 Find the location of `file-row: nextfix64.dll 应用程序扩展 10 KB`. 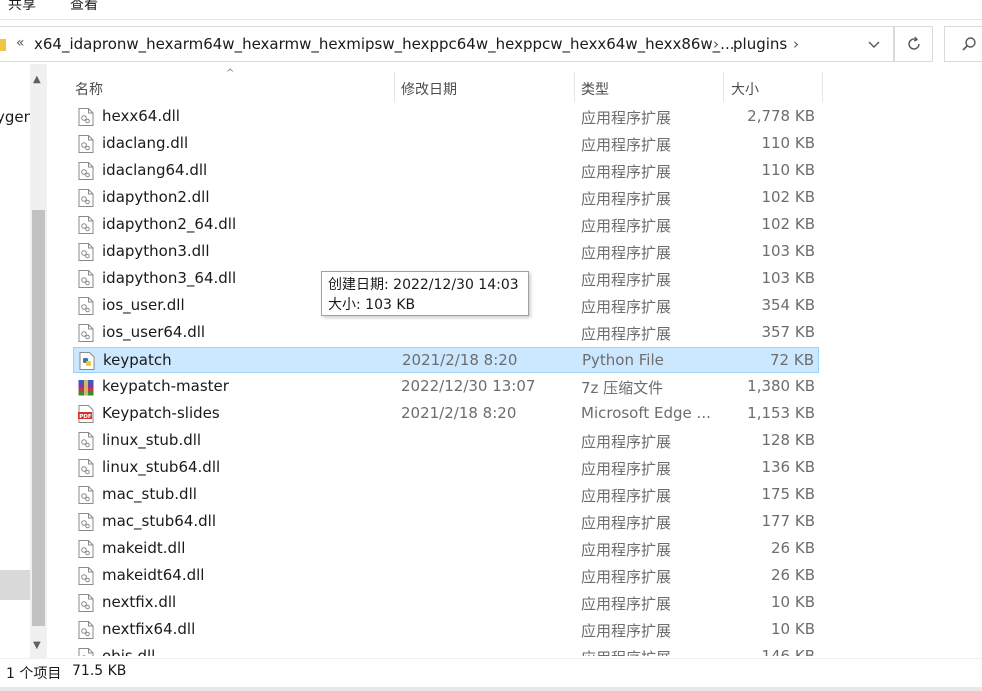

file-row: nextfix64.dll 应用程序扩展 10 KB is located at coordinates (446, 630).